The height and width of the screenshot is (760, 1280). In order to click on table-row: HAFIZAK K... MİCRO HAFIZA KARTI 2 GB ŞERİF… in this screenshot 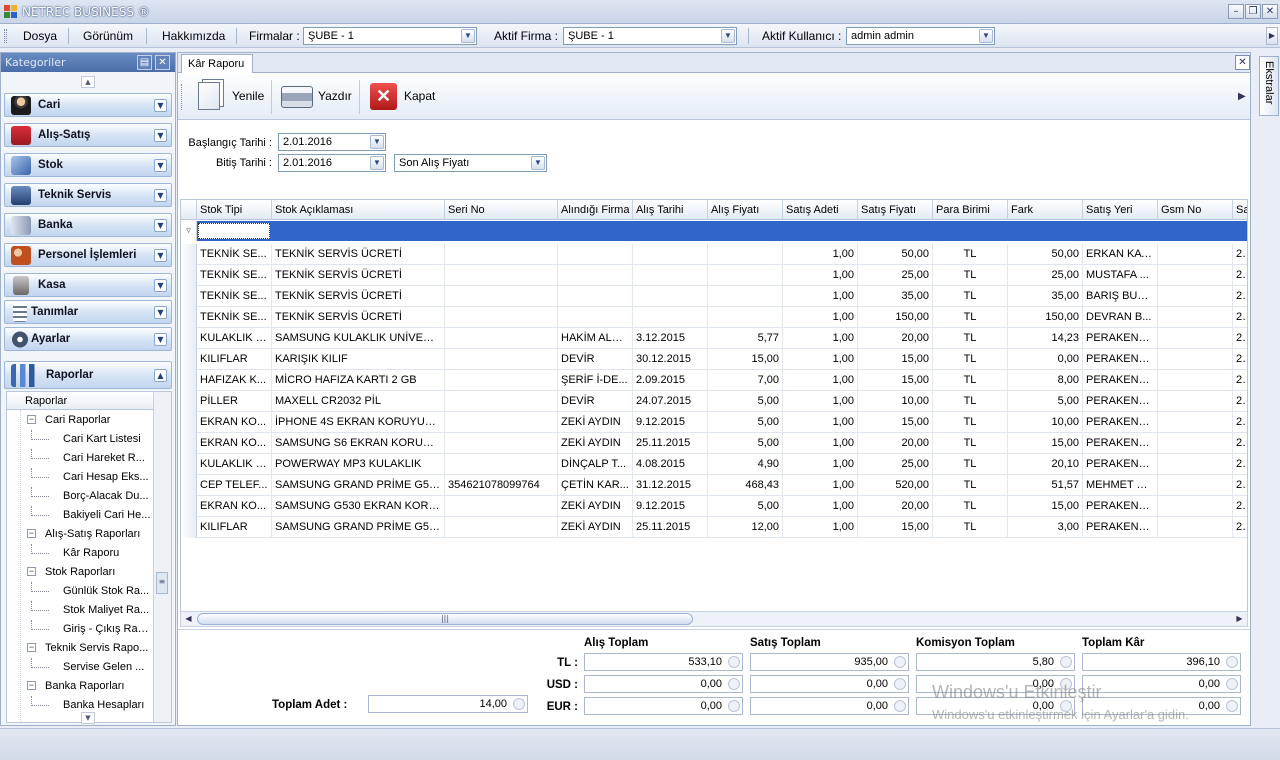, I will do `click(714, 380)`.